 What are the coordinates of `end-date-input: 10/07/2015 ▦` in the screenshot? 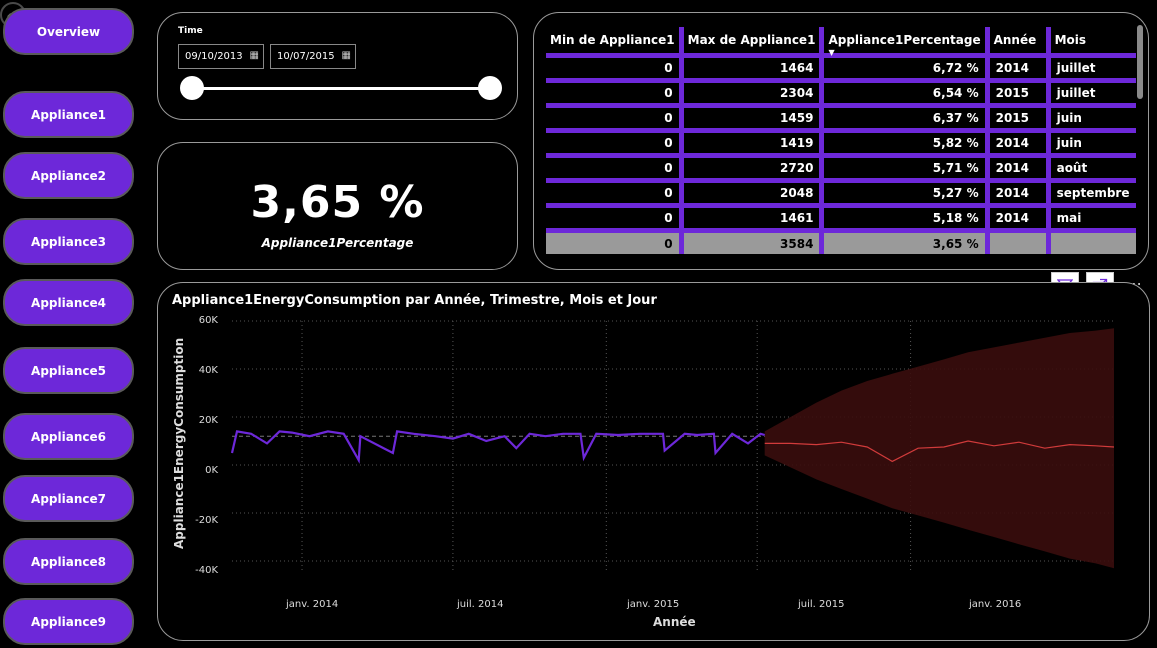 It's located at (313, 56).